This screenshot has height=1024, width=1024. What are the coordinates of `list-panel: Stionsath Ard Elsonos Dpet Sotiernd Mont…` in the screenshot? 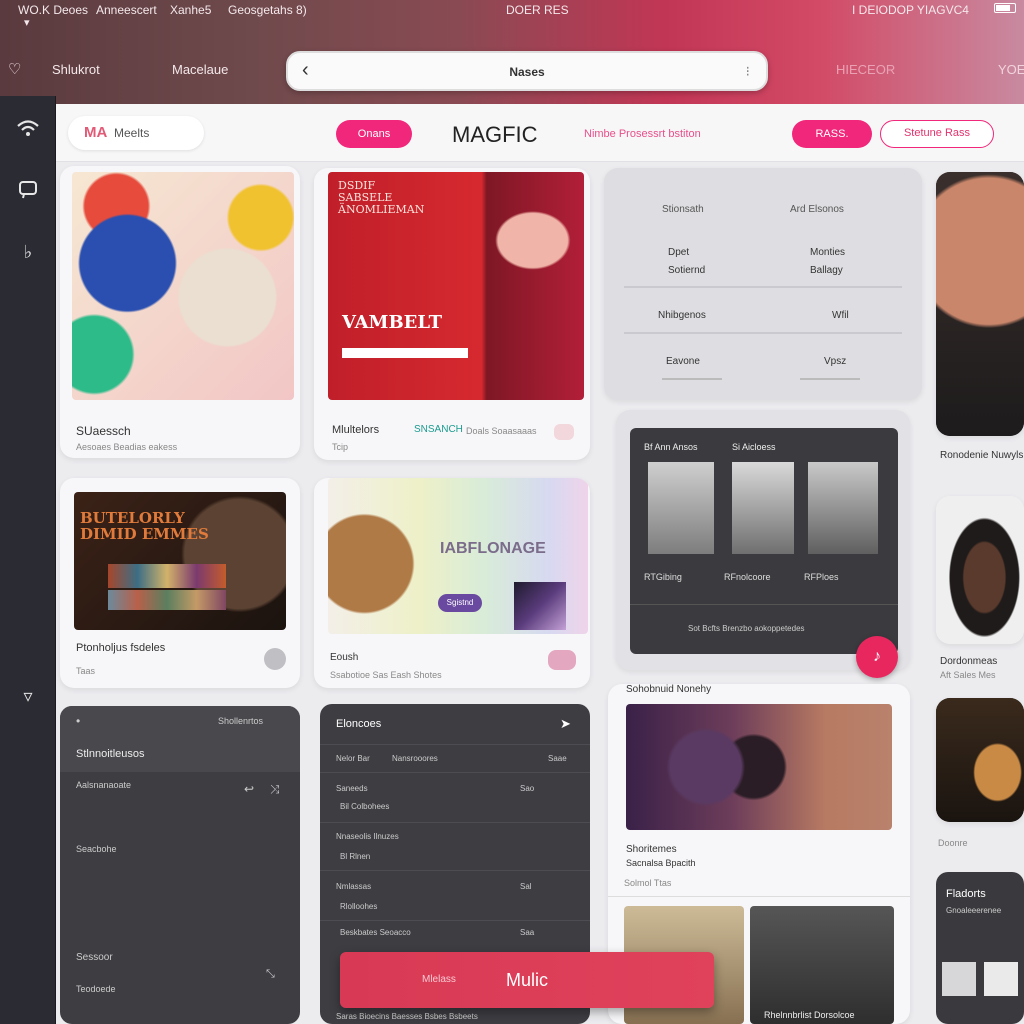 It's located at (763, 284).